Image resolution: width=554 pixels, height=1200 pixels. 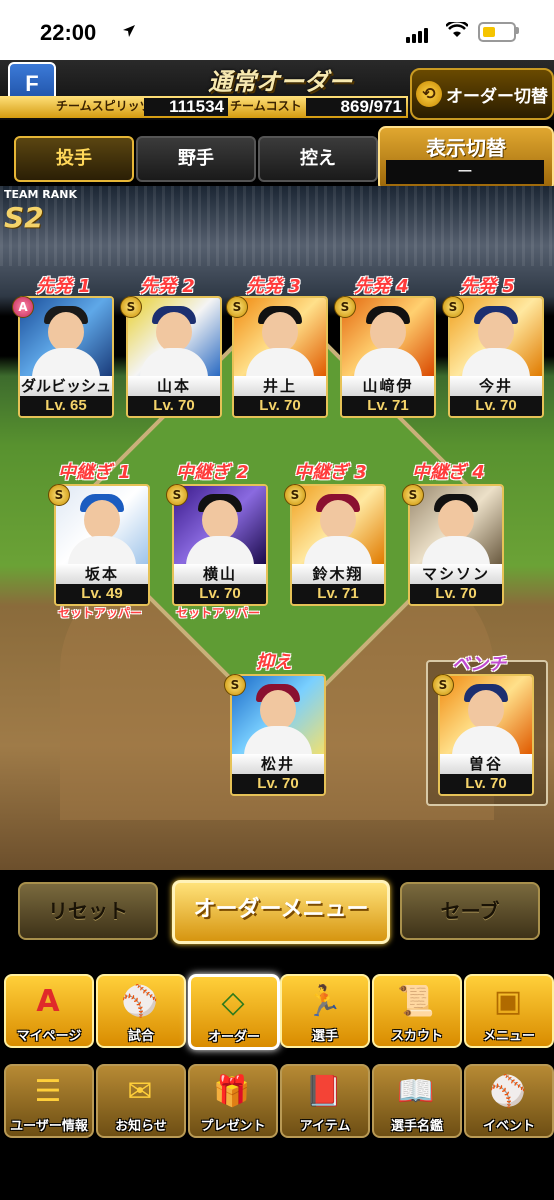 I want to click on nav-event: ⚾ イベント, so click(x=509, y=1101).